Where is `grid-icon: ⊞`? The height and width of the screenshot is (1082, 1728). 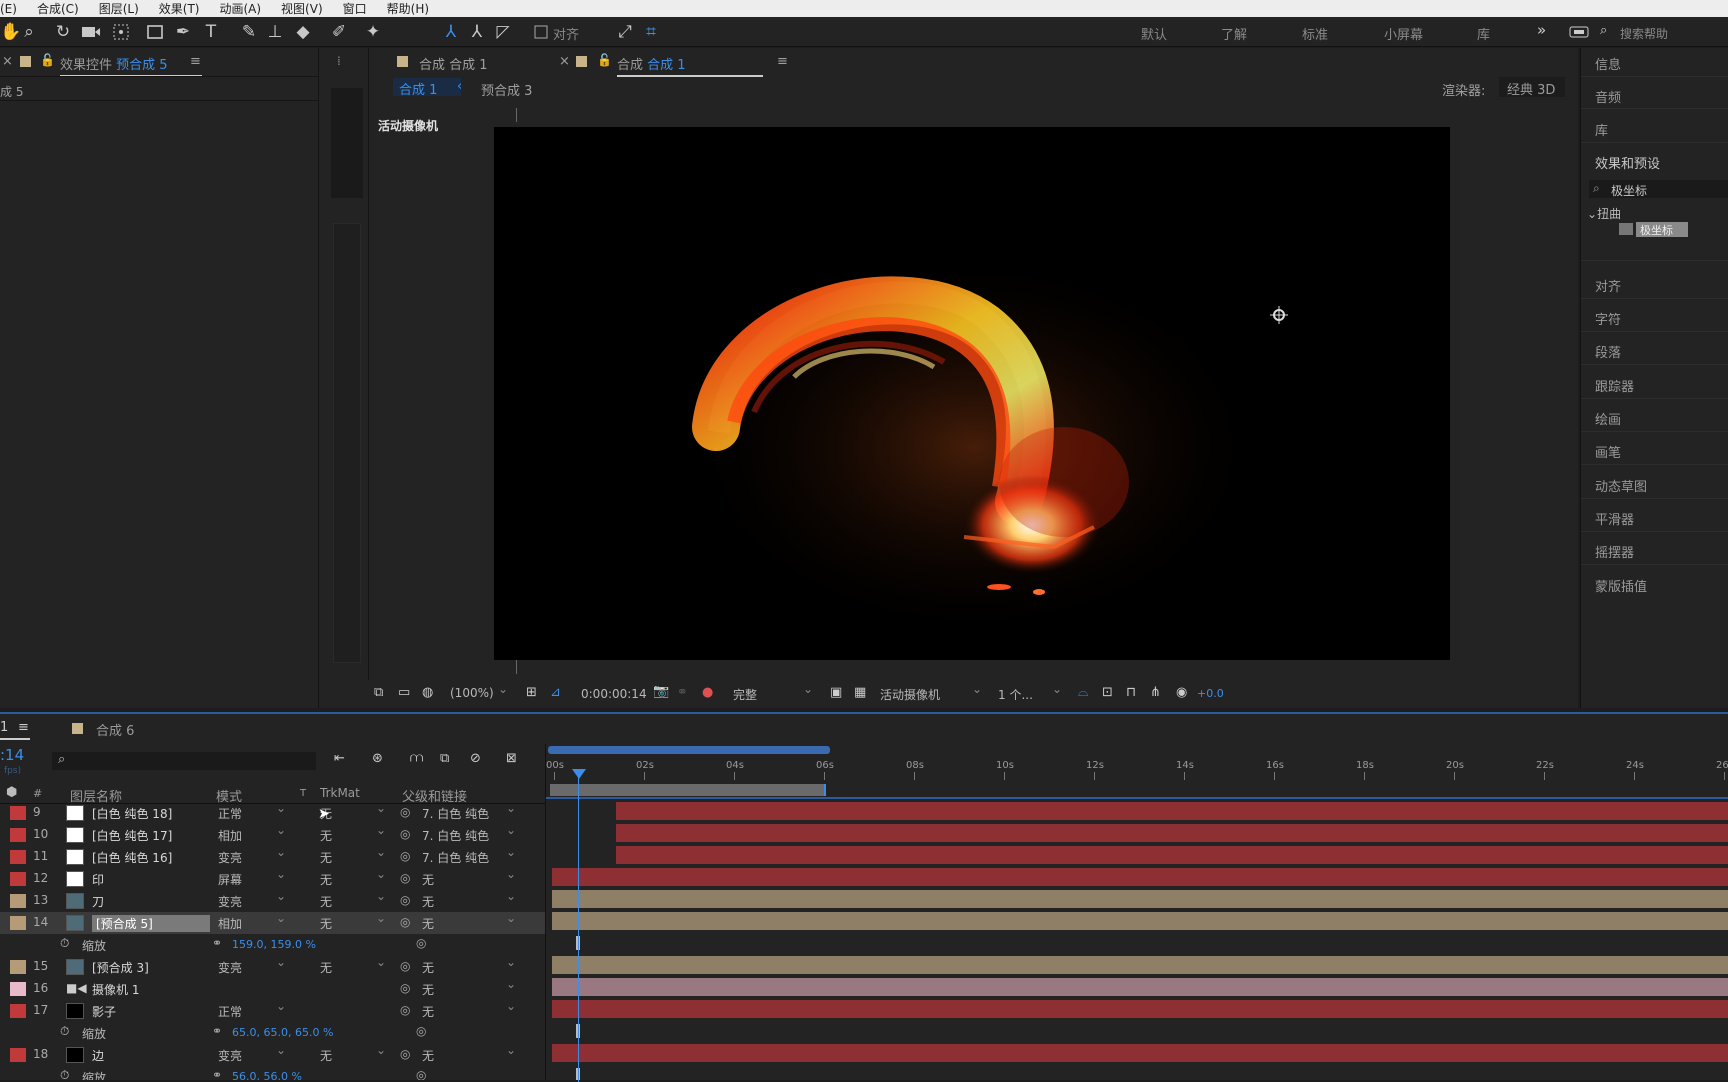 grid-icon: ⊞ is located at coordinates (531, 692).